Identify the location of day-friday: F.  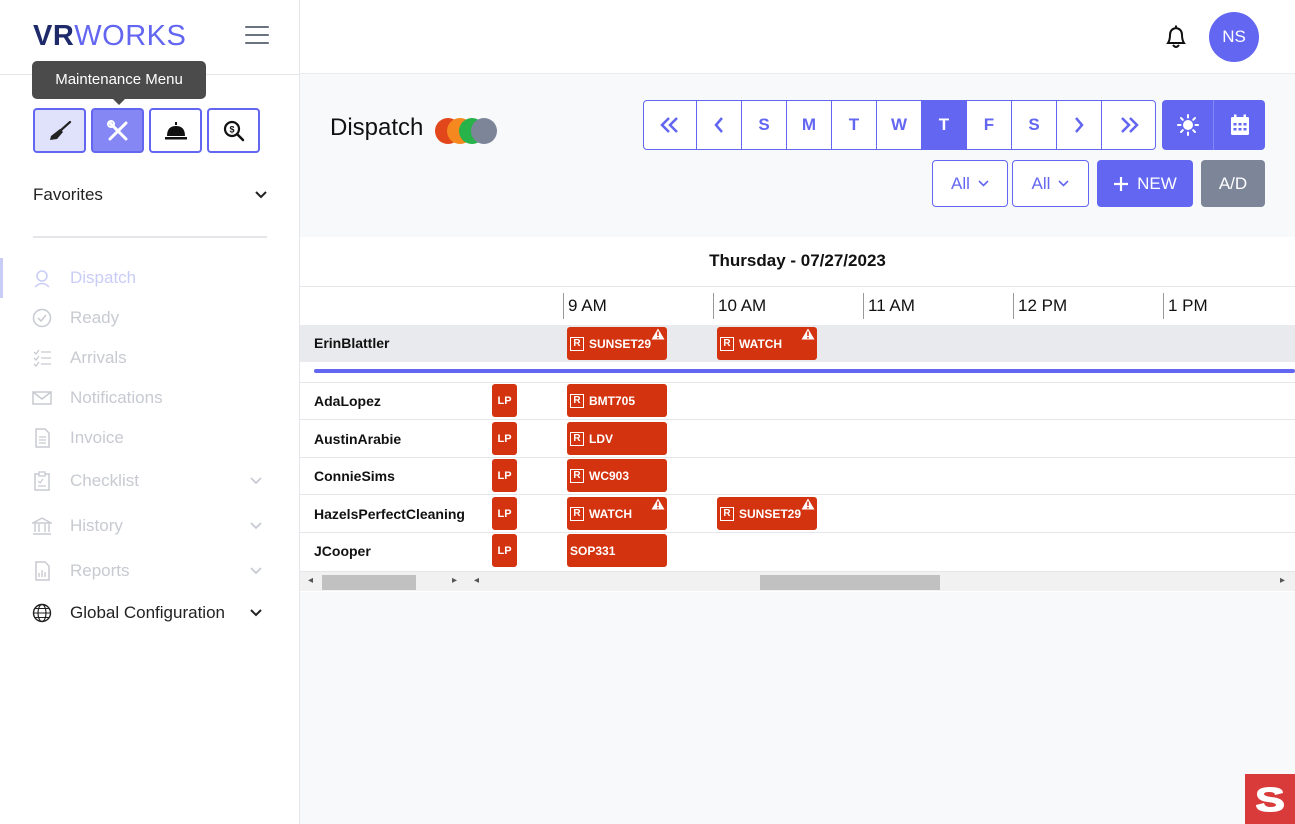
(989, 125).